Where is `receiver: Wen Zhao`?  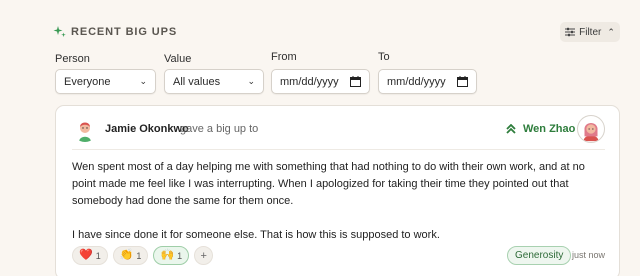
receiver: Wen Zhao is located at coordinates (540, 129).